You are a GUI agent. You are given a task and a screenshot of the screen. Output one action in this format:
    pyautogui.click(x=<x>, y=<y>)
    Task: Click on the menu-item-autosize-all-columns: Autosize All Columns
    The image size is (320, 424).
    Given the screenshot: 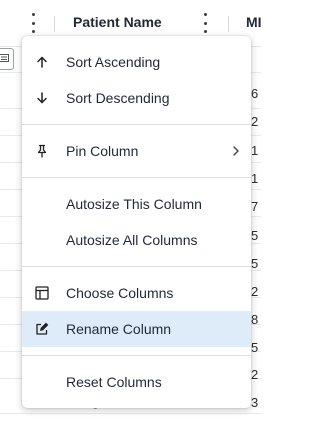 What is the action you would take?
    pyautogui.click(x=136, y=240)
    